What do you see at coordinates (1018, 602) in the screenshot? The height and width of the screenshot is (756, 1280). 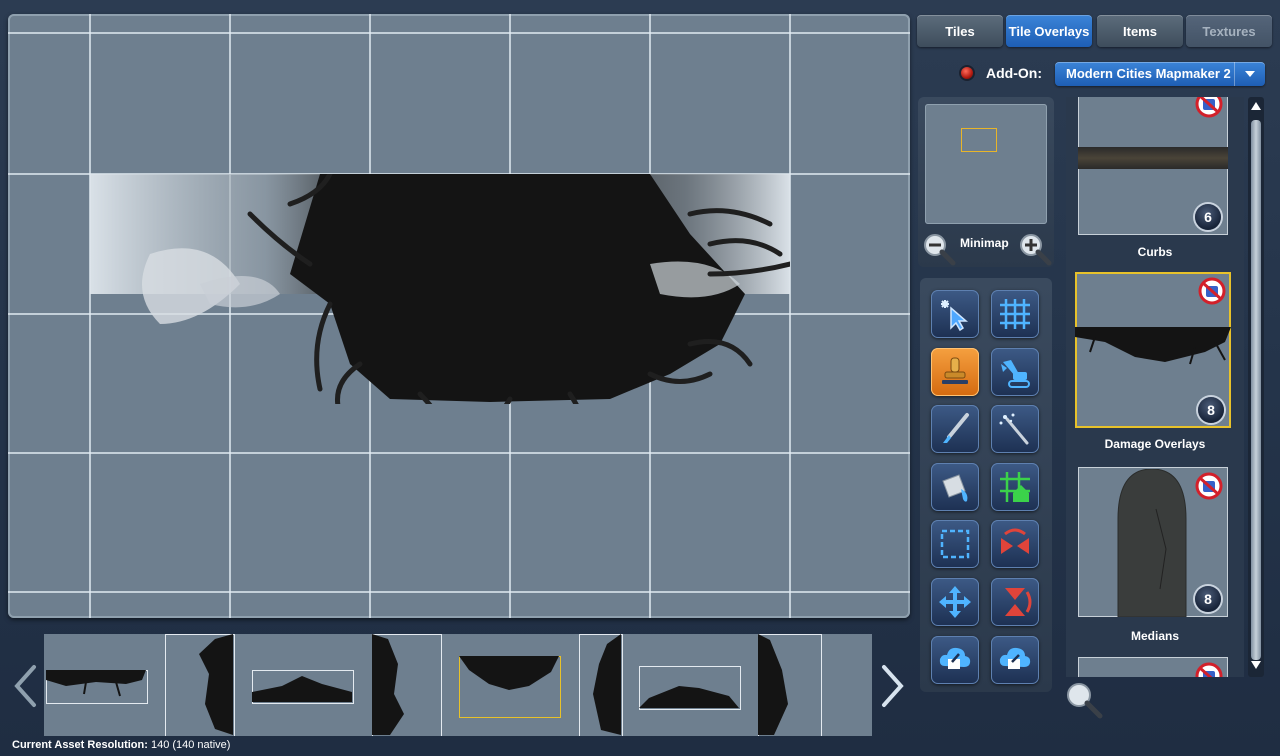 I see `flip-vertical-icon` at bounding box center [1018, 602].